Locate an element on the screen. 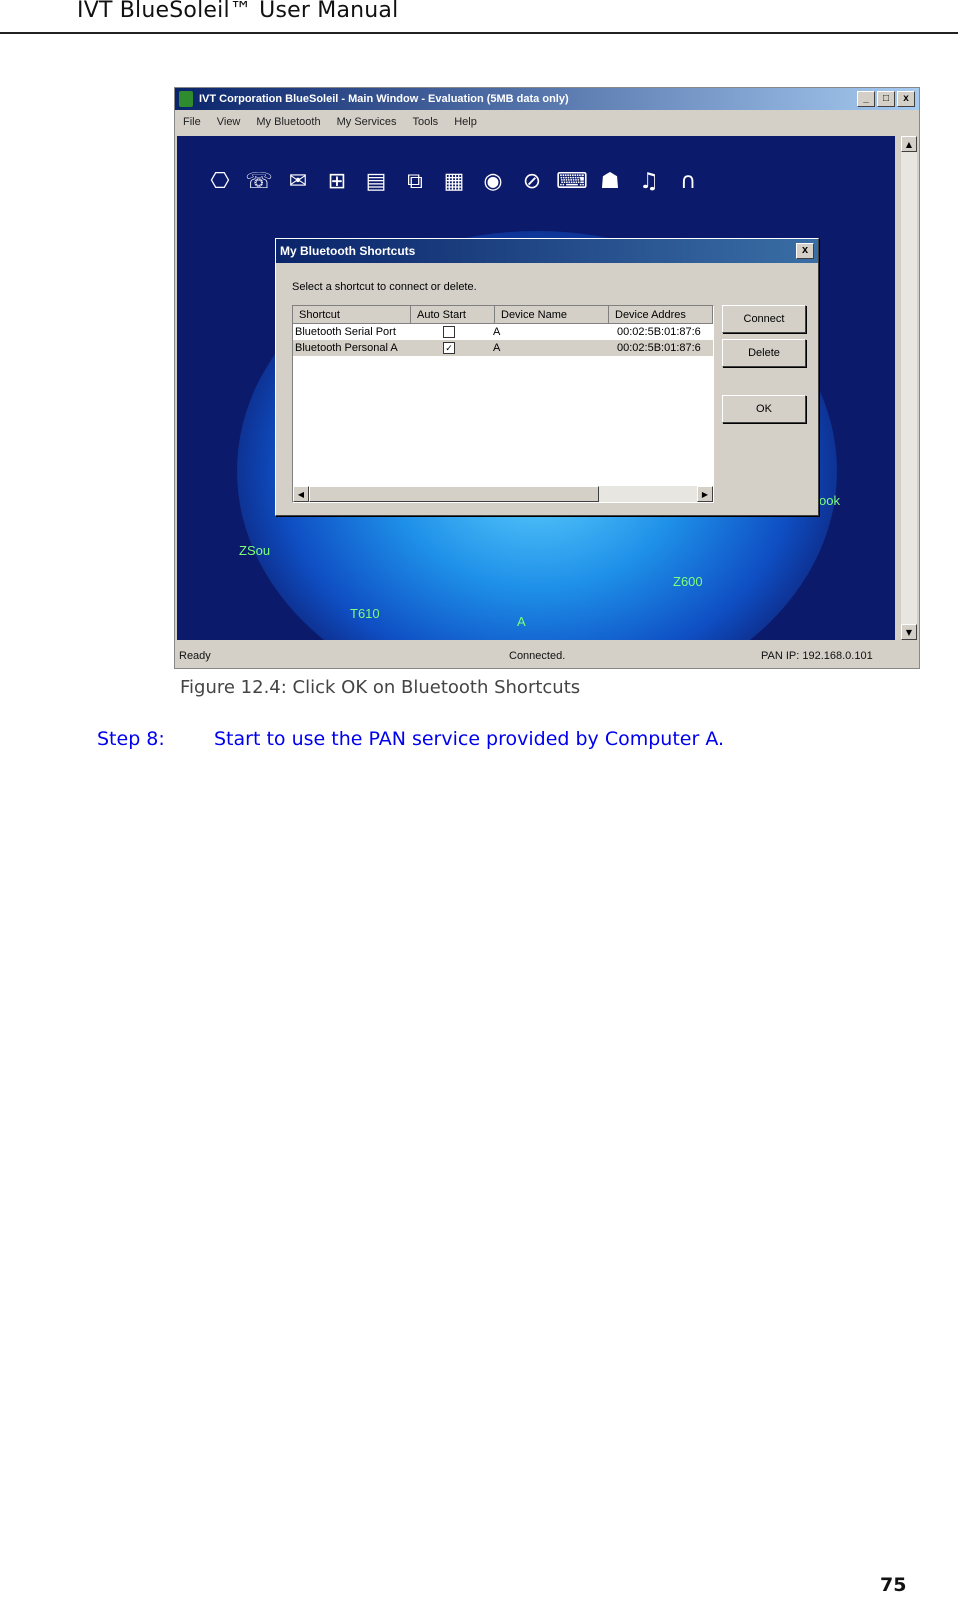 Image resolution: width=976 pixels, height=1600 pixels. menu-view: View is located at coordinates (229, 122).